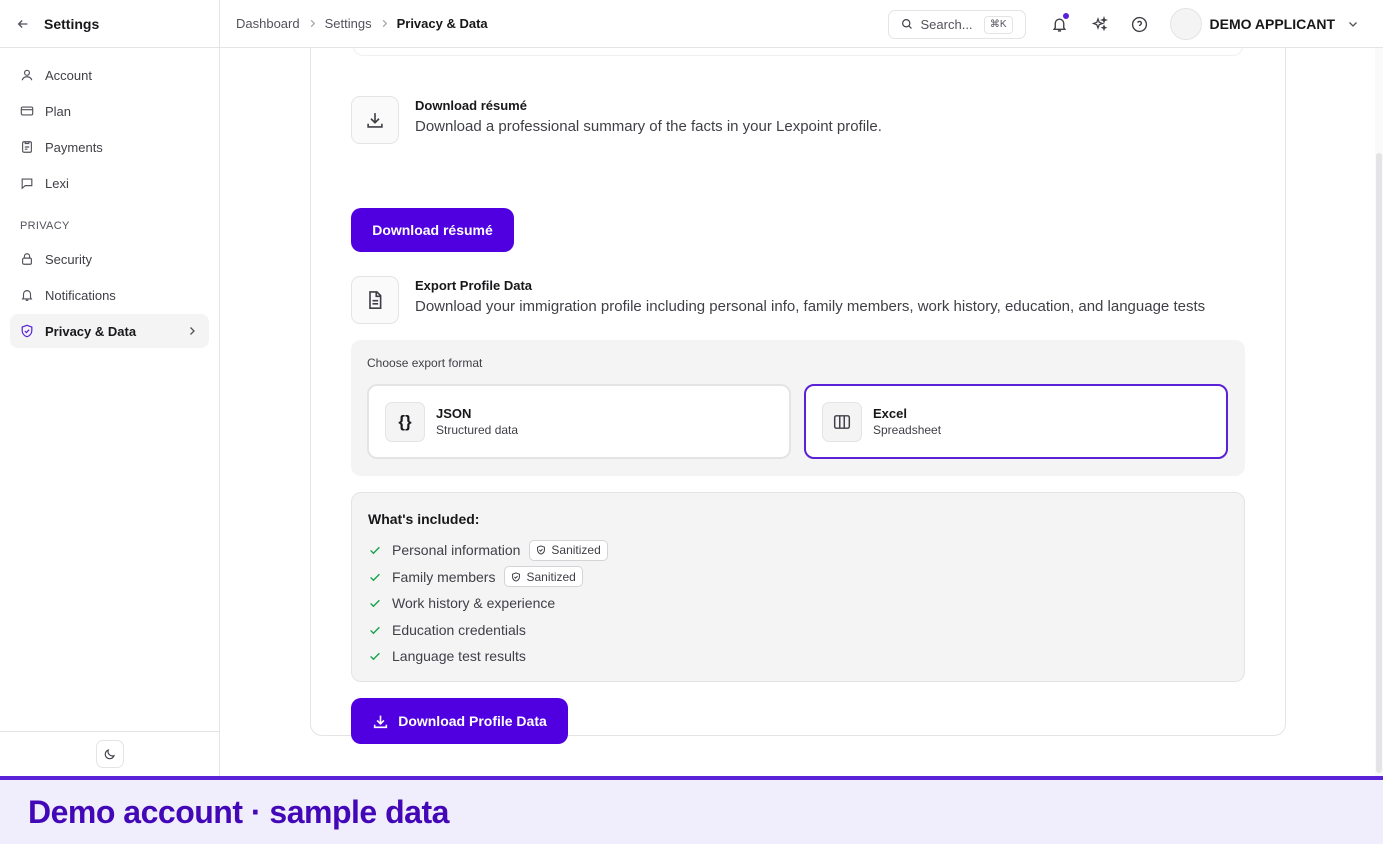 The image size is (1383, 844). What do you see at coordinates (27, 295) in the screenshot?
I see `bell-icon` at bounding box center [27, 295].